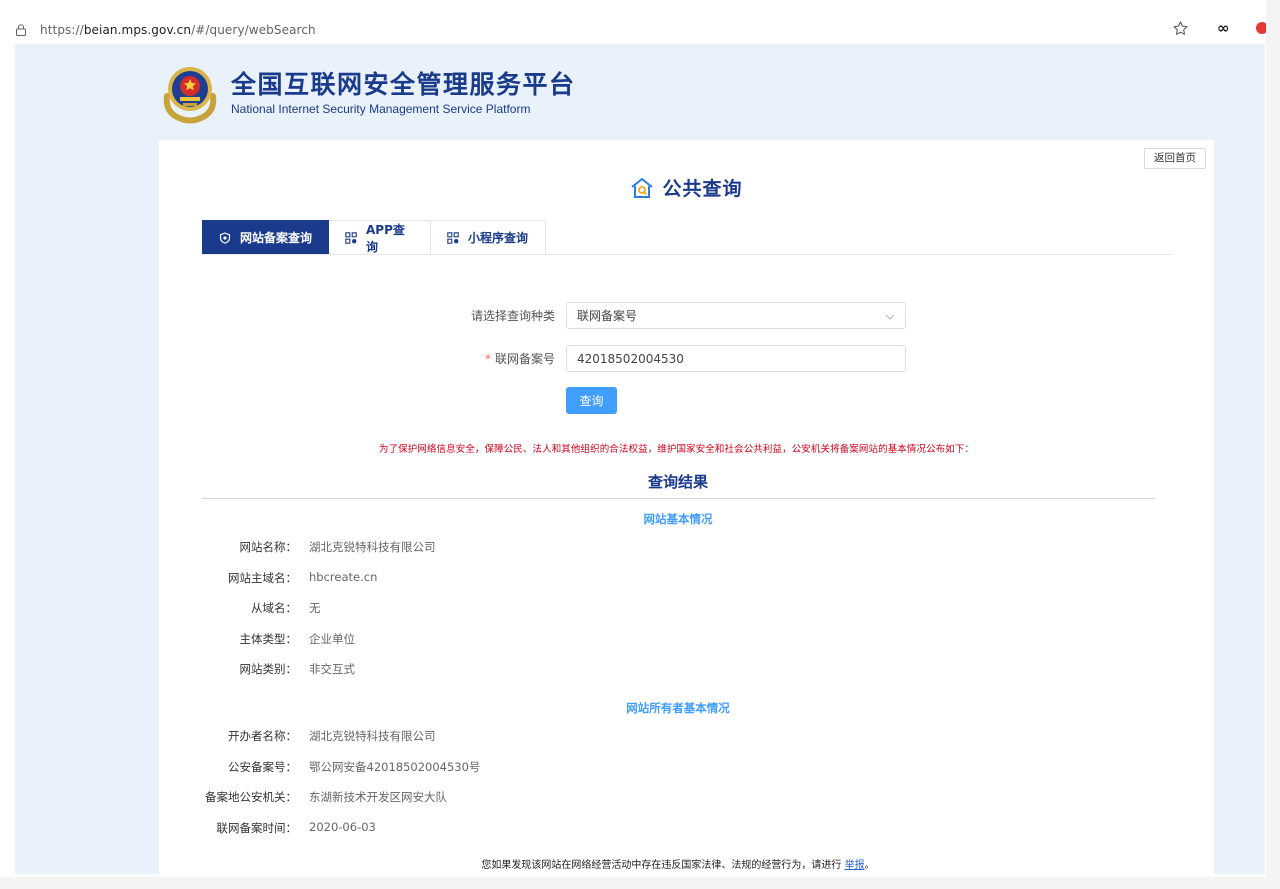 The height and width of the screenshot is (889, 1280). Describe the element at coordinates (663, 865) in the screenshot. I see `report-notice-text: 您如果发现该网站在网络经营活动中存在违反国家法律、法规的经营行为，请进行` at that location.